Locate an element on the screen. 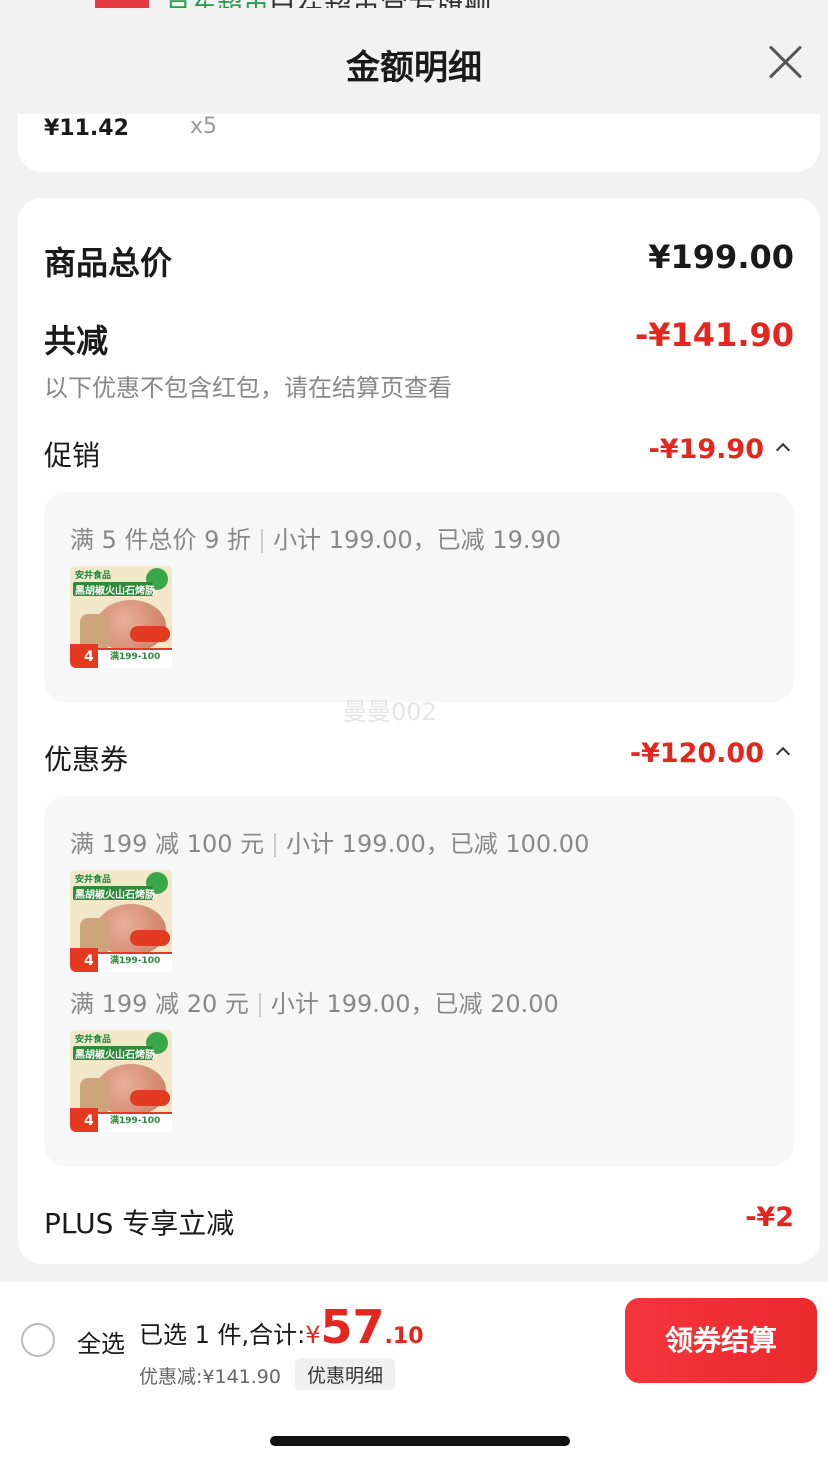  select-all-checkbox is located at coordinates (38, 1340).